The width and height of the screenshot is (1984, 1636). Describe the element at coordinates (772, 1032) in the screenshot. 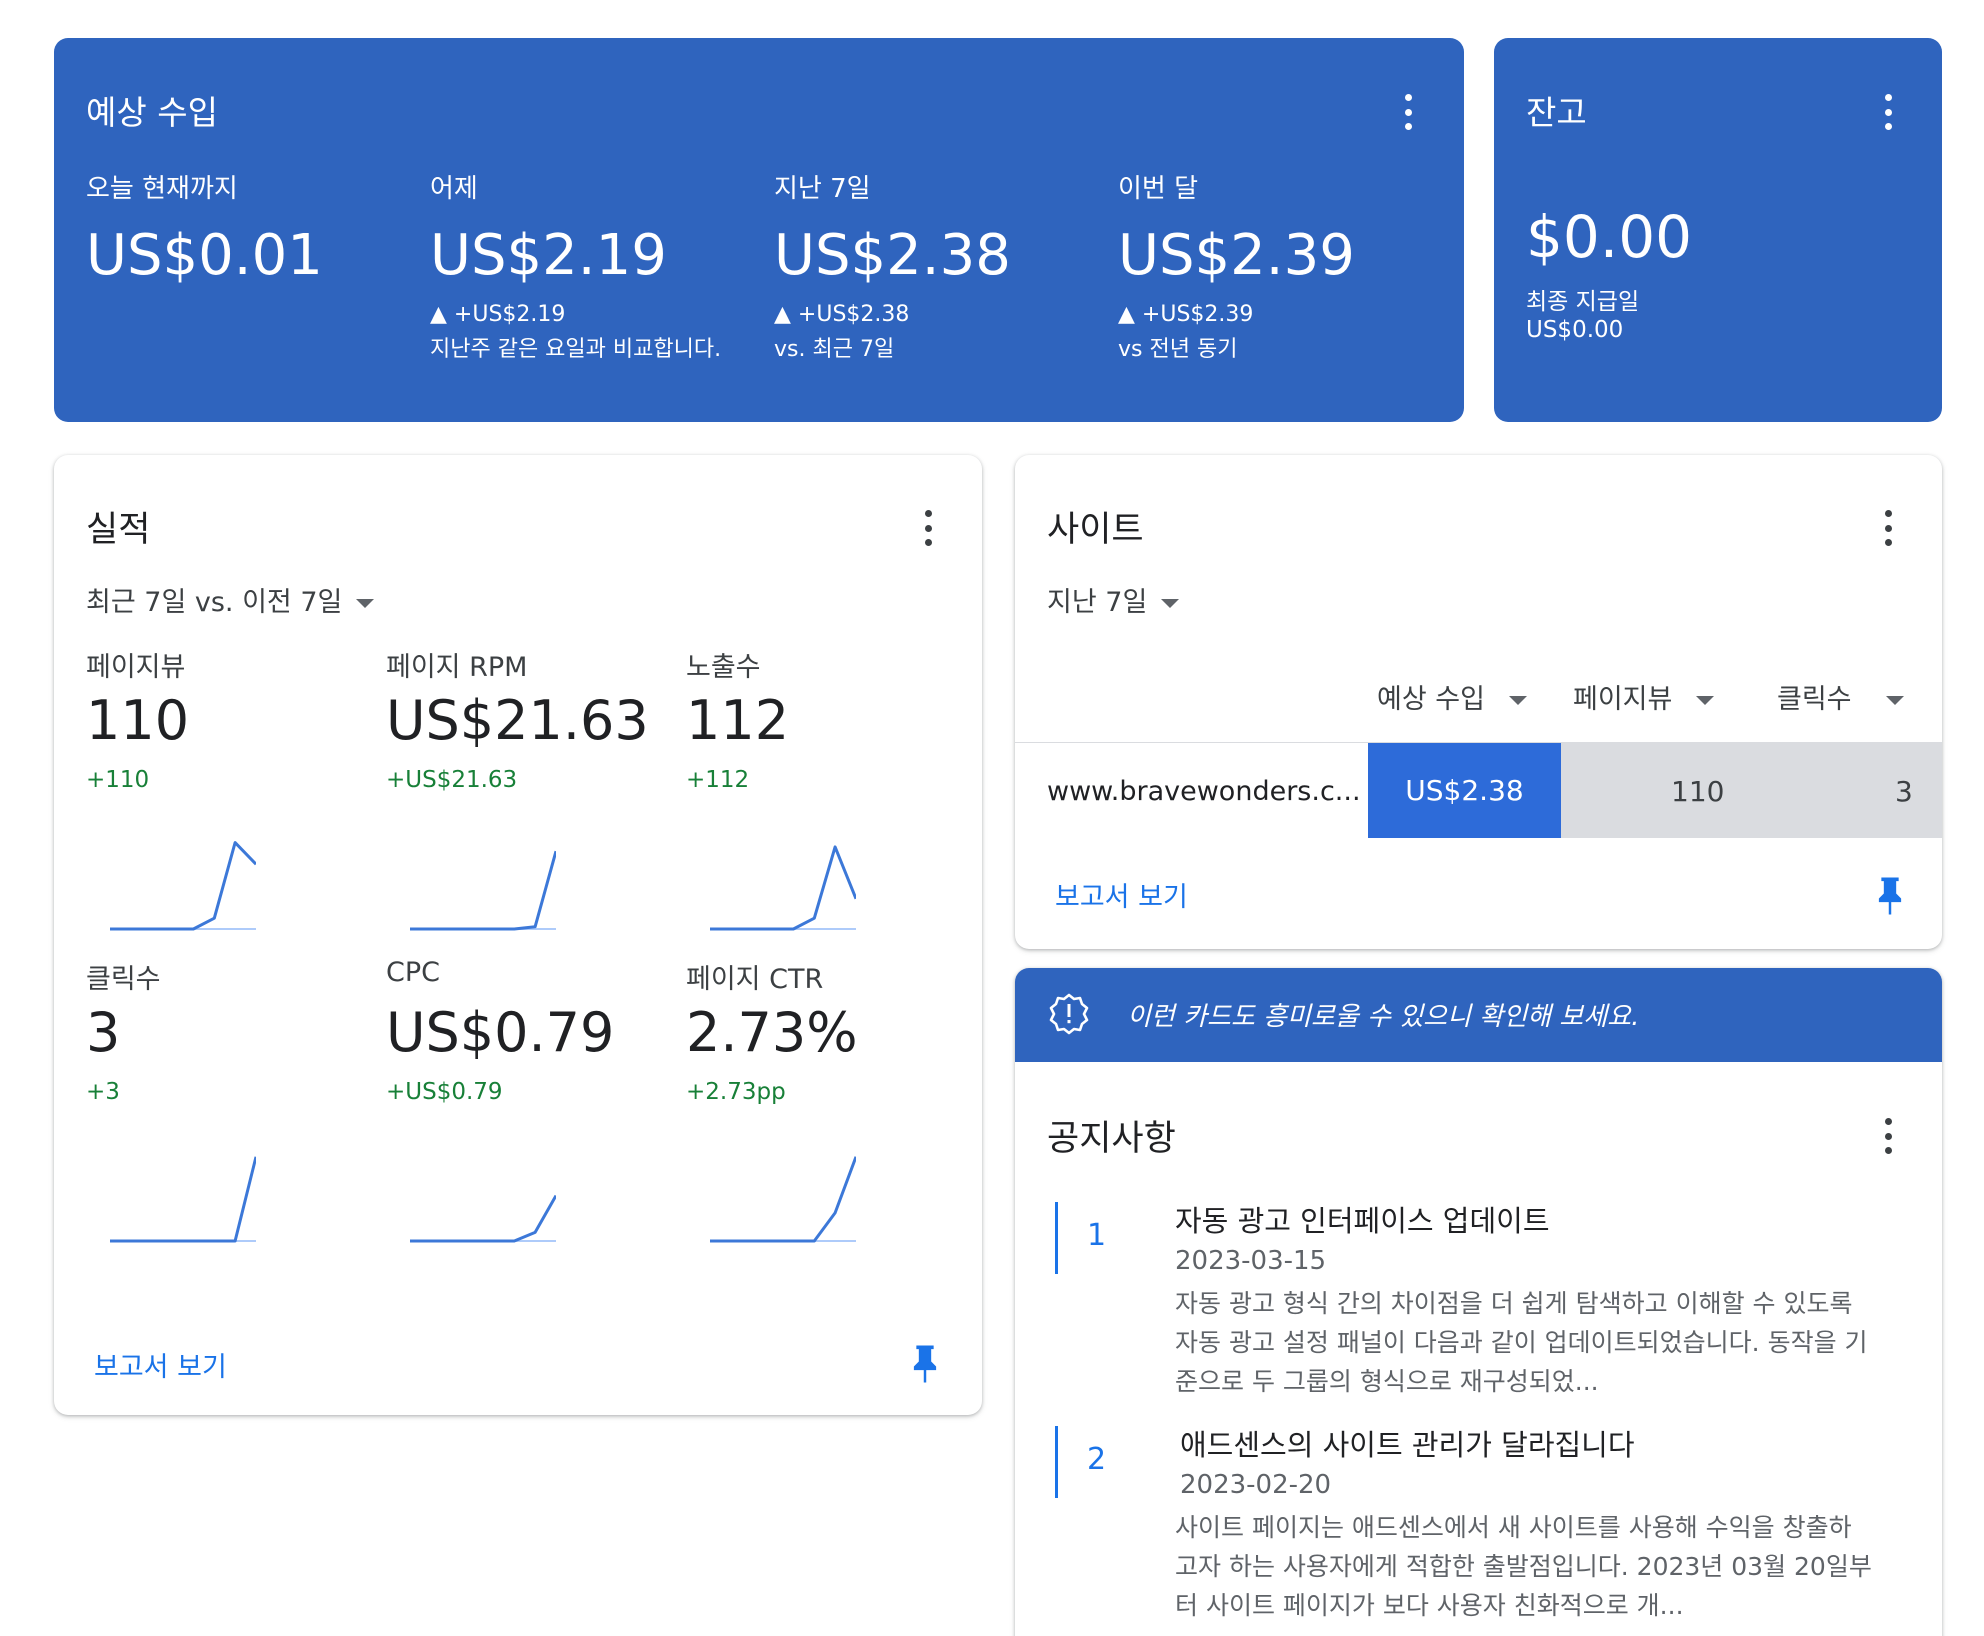

I see `metric-value: 2.73%` at that location.